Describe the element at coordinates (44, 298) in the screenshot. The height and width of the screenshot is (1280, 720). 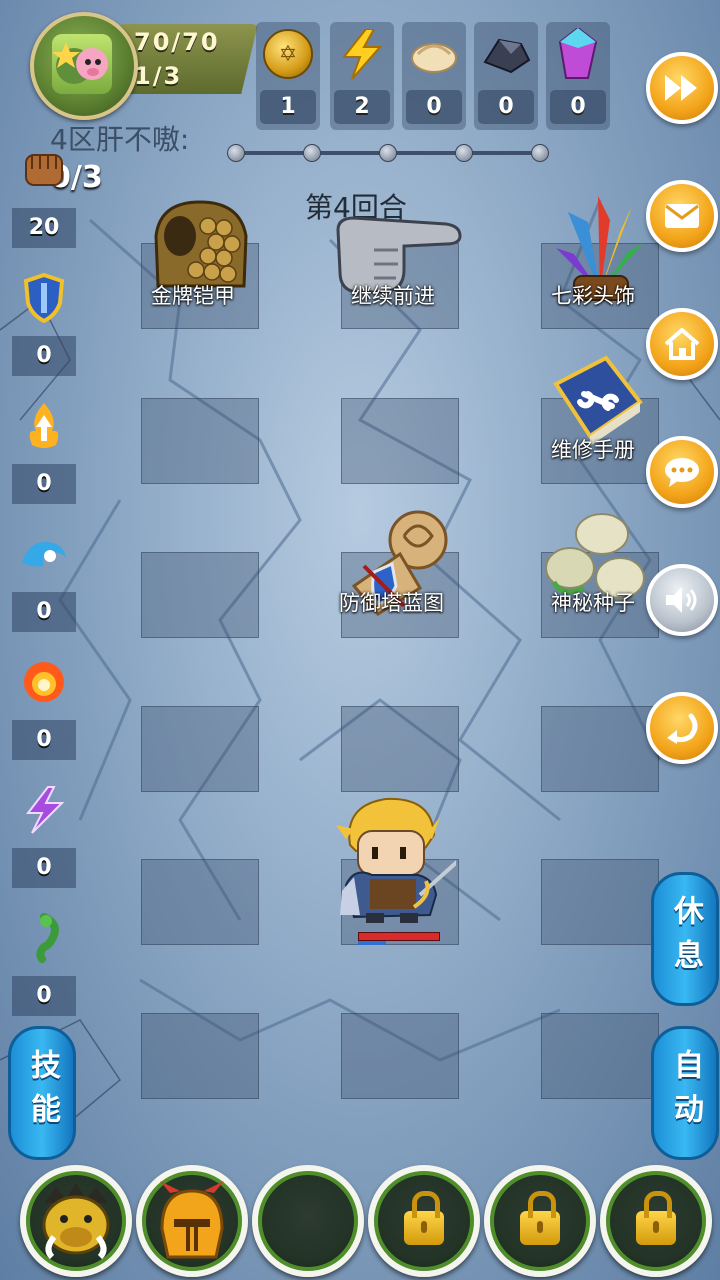
I see `shield-icon` at that location.